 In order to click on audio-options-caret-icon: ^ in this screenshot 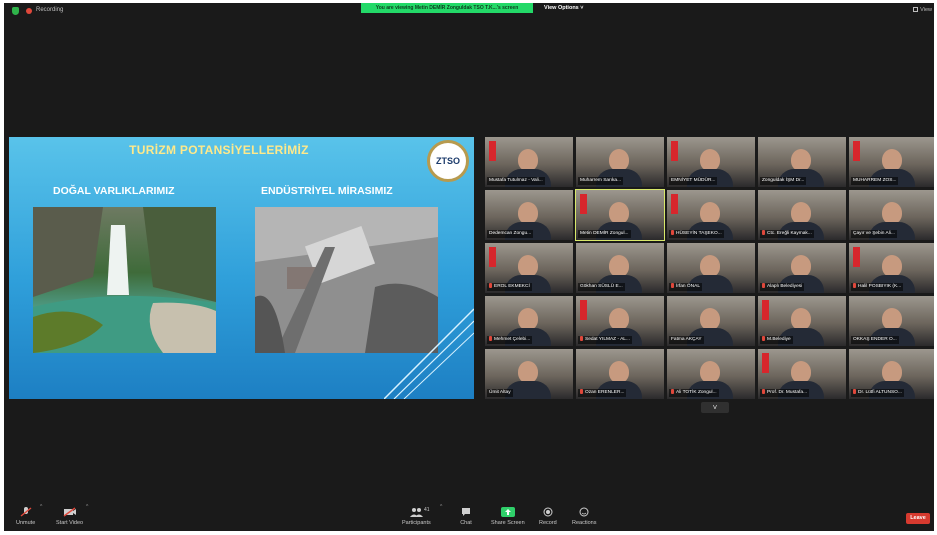, I will do `click(41, 507)`.